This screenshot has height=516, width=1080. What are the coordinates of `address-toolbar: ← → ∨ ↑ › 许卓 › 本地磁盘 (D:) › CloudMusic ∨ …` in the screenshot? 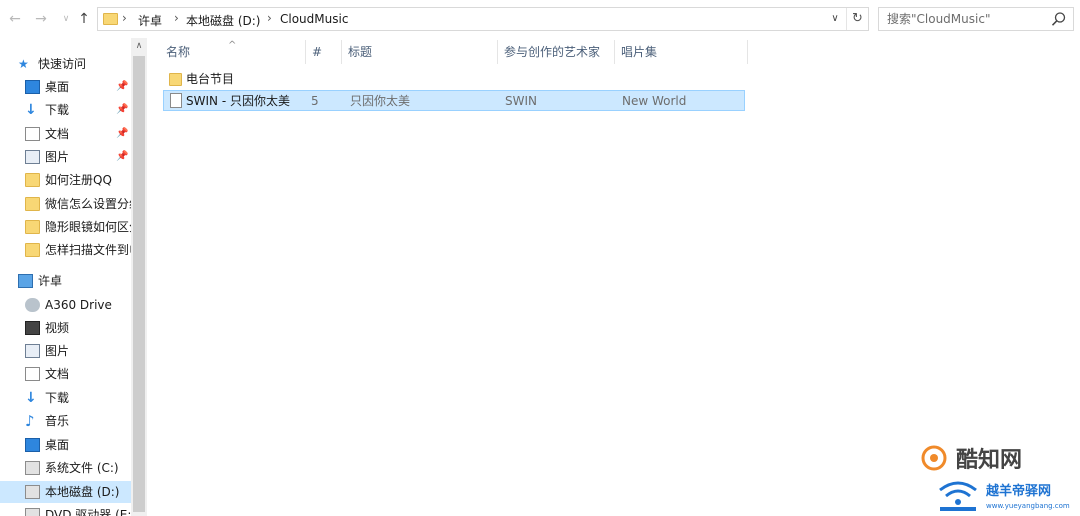 It's located at (540, 19).